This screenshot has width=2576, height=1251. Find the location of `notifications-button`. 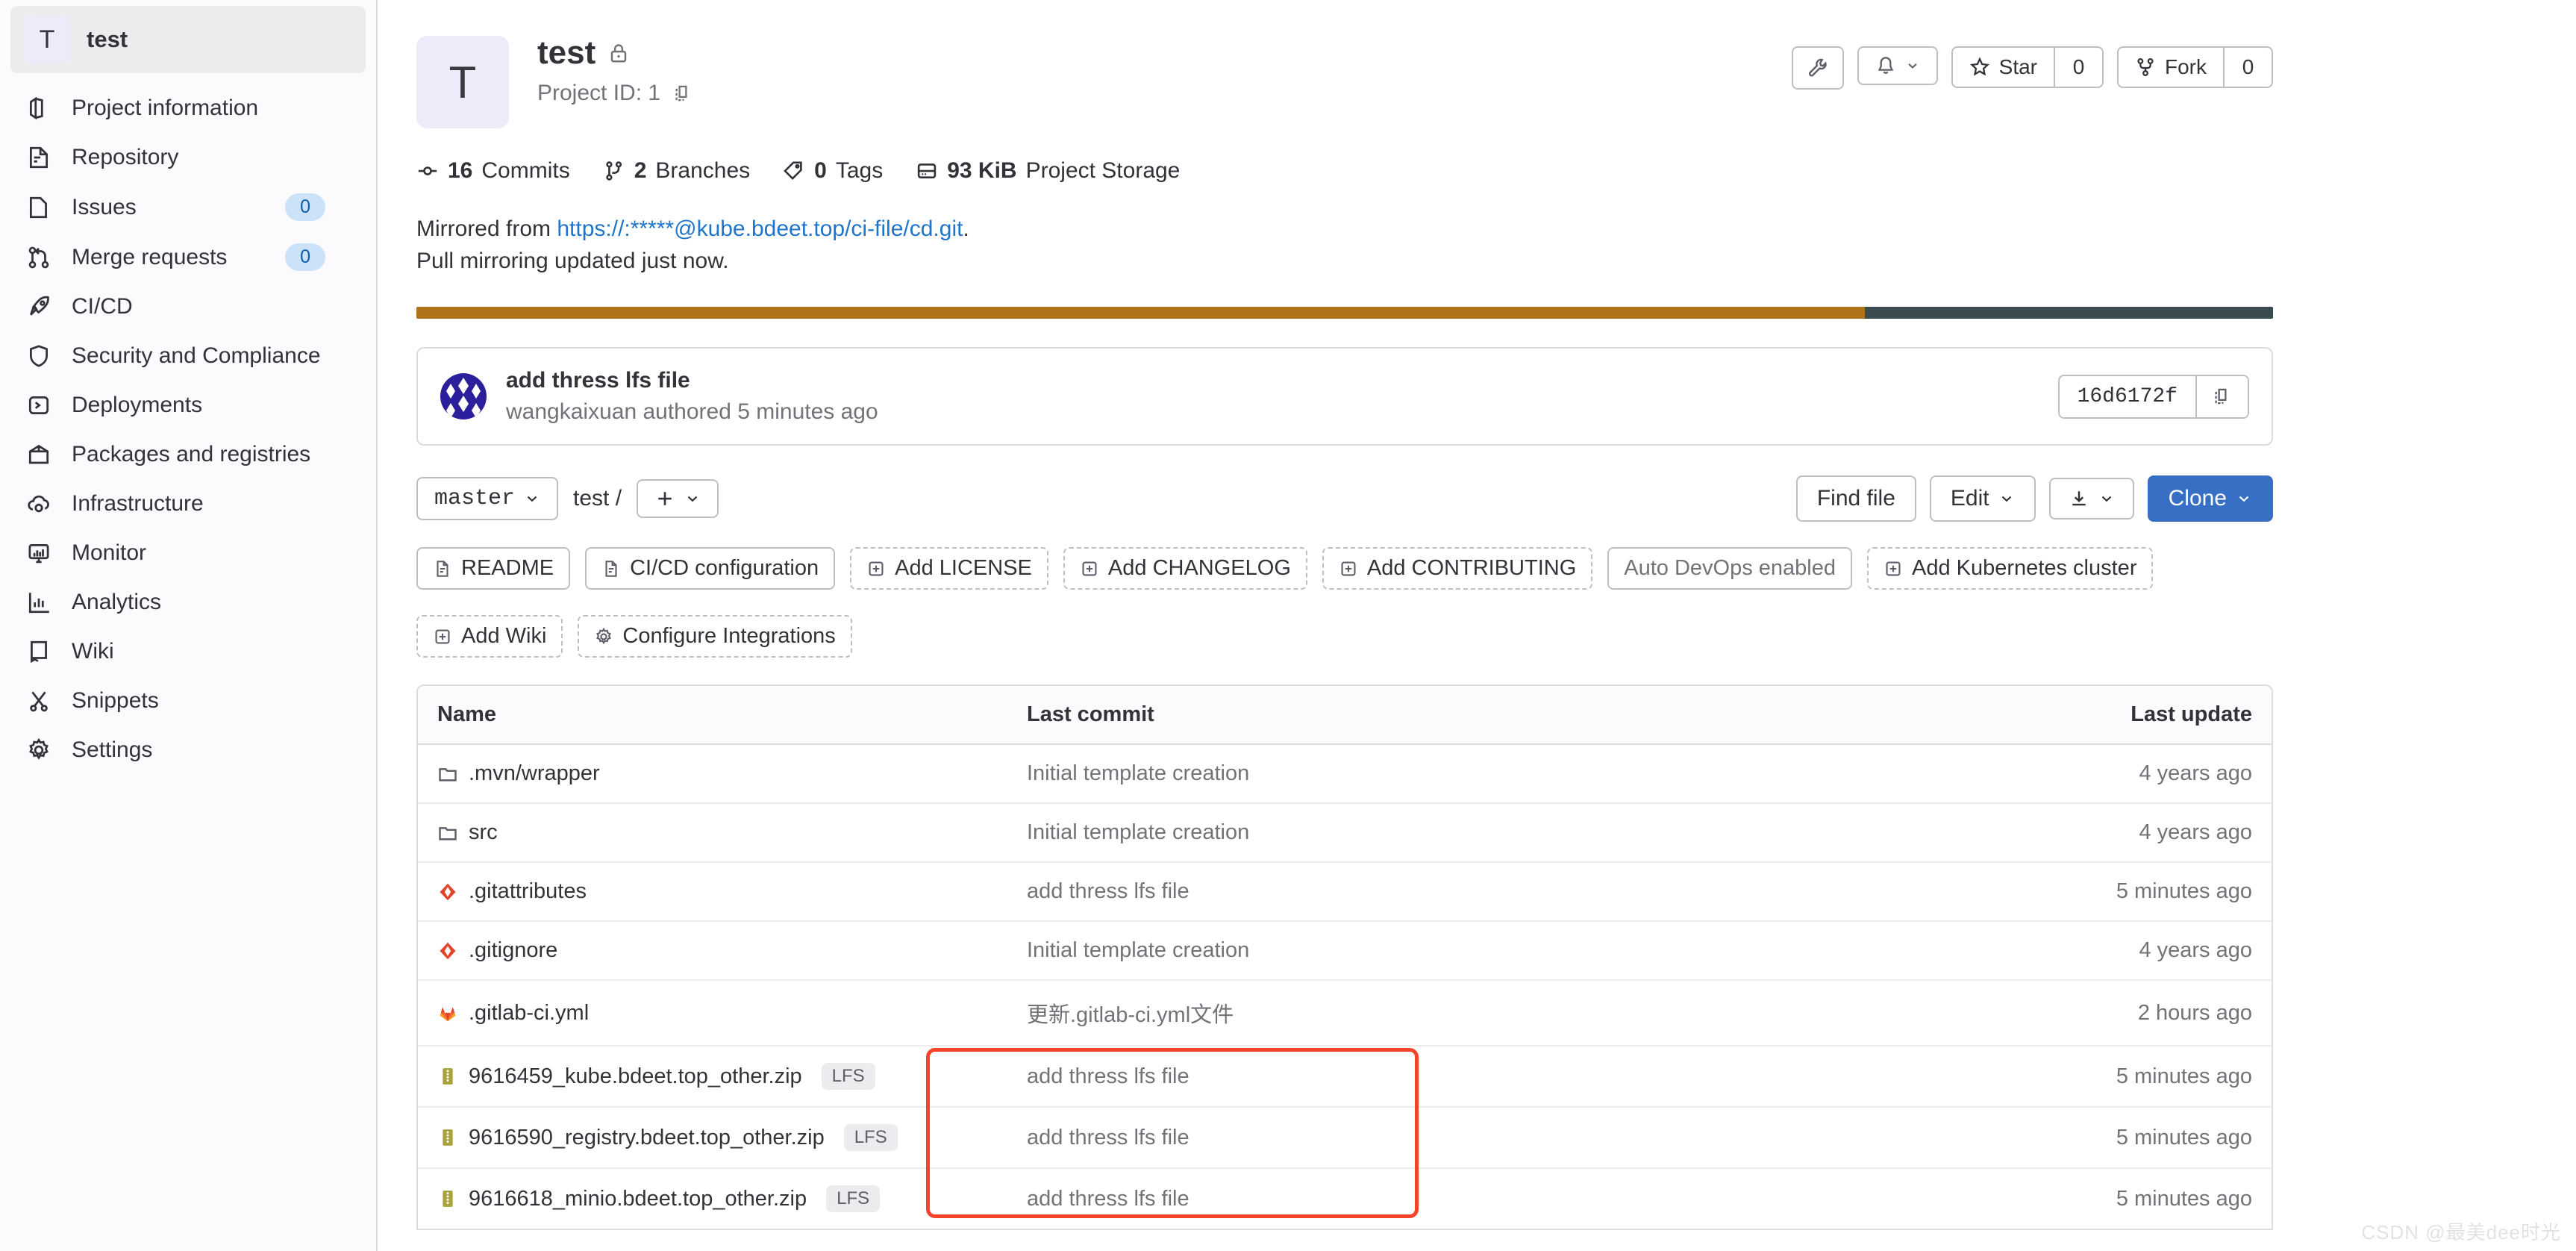

notifications-button is located at coordinates (1897, 65).